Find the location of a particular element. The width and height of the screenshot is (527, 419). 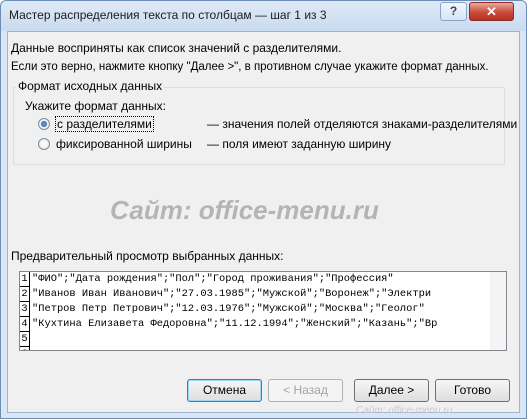

source-format-group-label: Формат исходных данных is located at coordinates (90, 86).